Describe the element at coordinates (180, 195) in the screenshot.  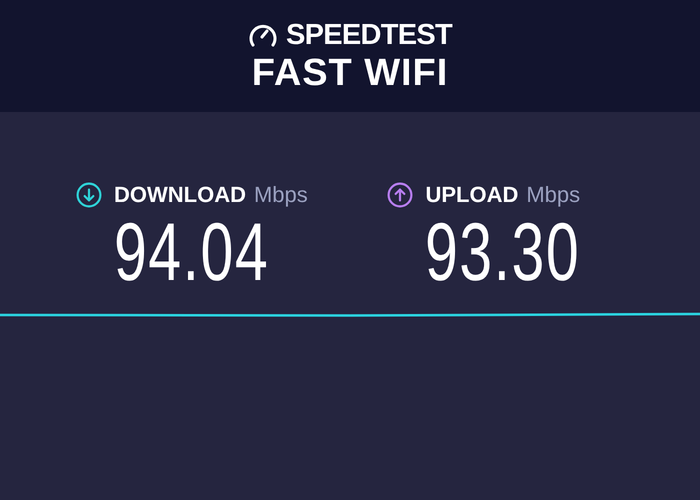
I see `metric-label: DOWNLOAD` at that location.